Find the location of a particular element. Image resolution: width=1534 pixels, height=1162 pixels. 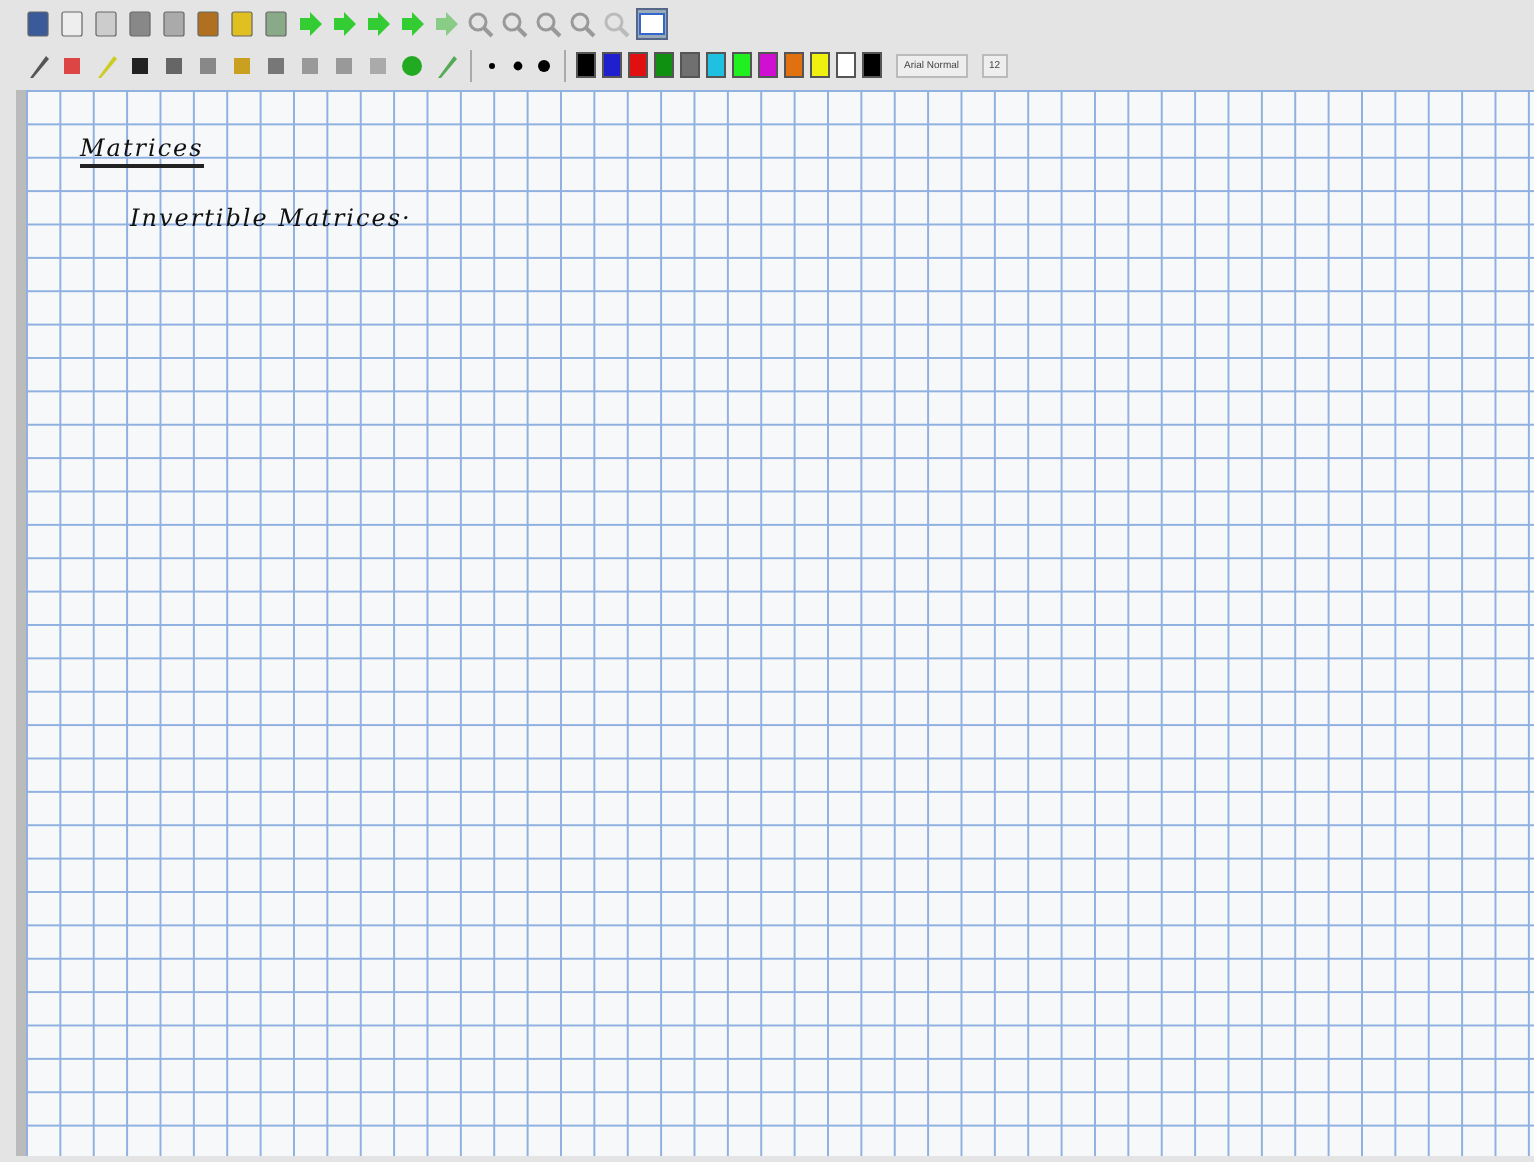

brush-icon is located at coordinates (446, 65).